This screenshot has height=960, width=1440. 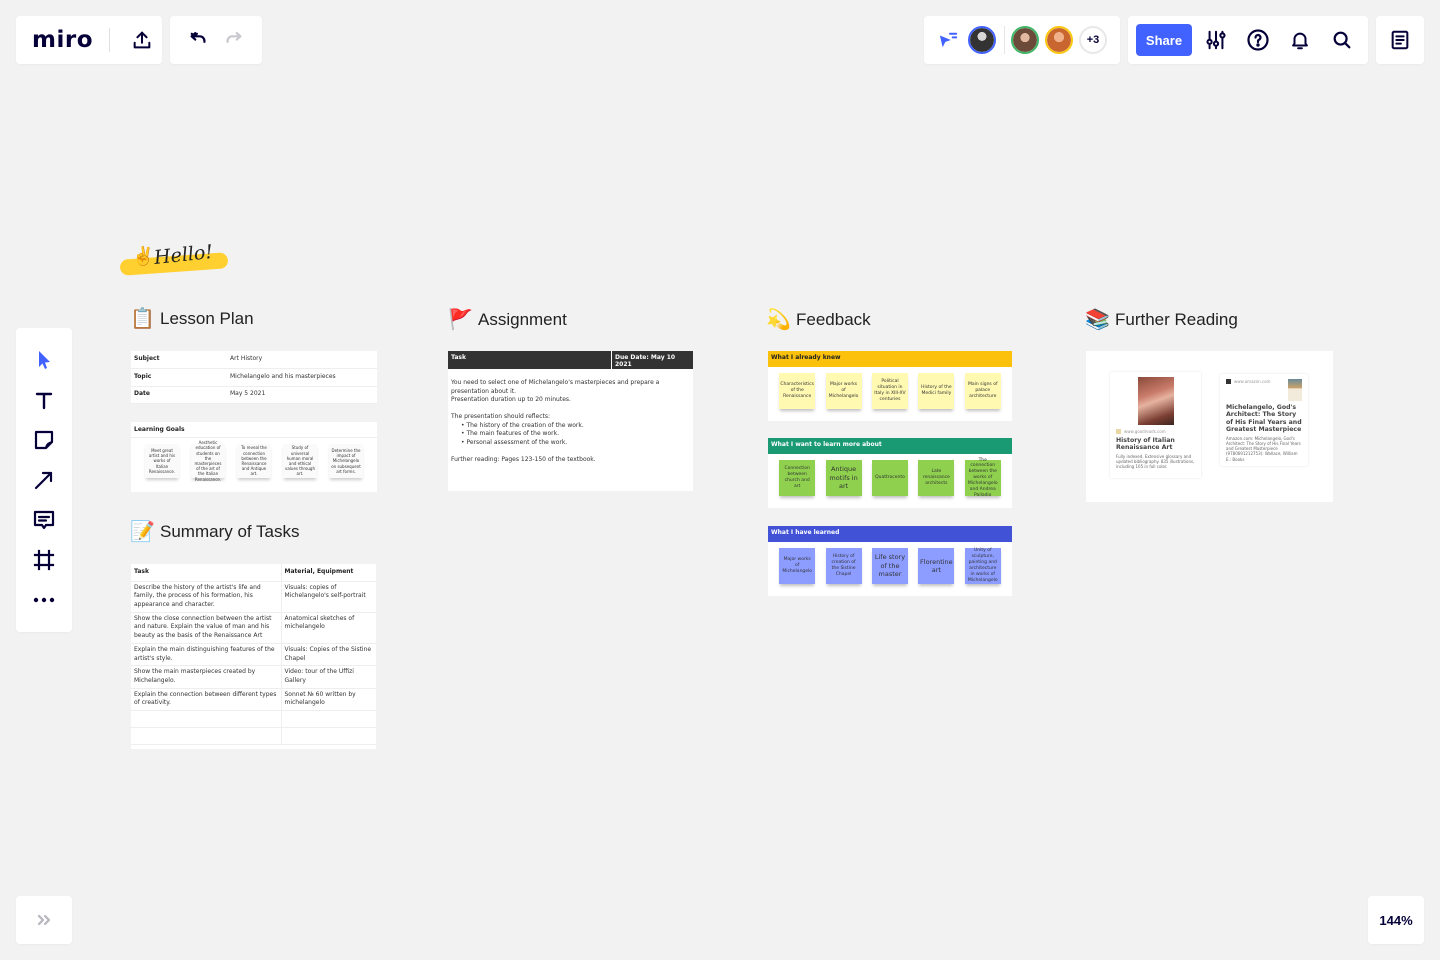 What do you see at coordinates (44, 520) in the screenshot?
I see `comment-tool` at bounding box center [44, 520].